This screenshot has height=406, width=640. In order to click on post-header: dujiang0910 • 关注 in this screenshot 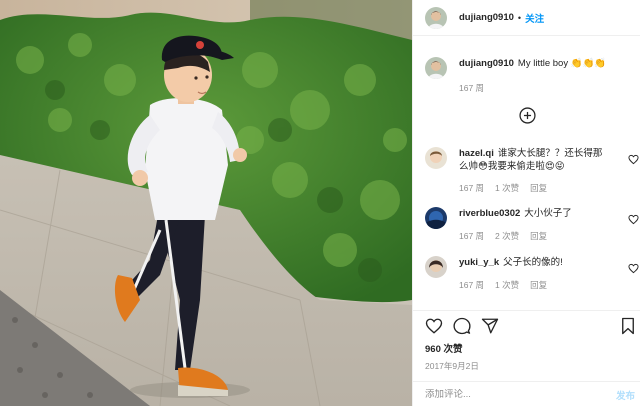, I will do `click(526, 18)`.